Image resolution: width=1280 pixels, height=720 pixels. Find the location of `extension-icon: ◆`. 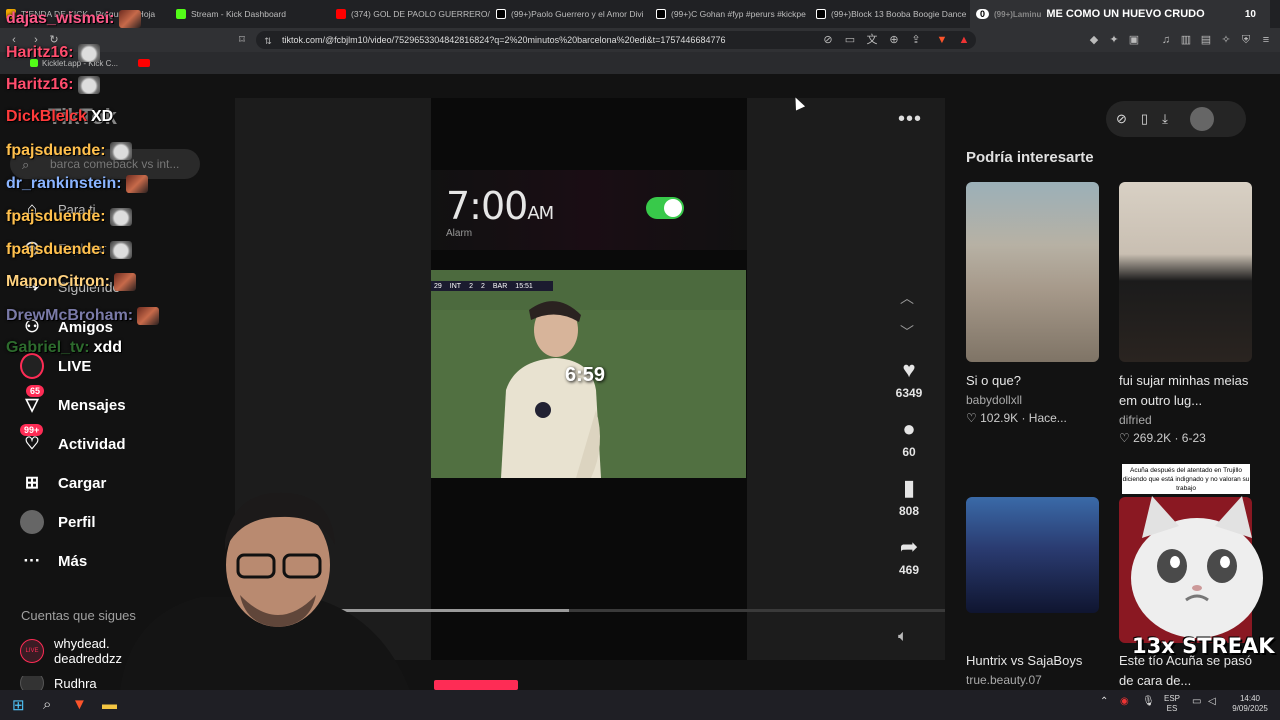

extension-icon: ◆ is located at coordinates (1094, 40).